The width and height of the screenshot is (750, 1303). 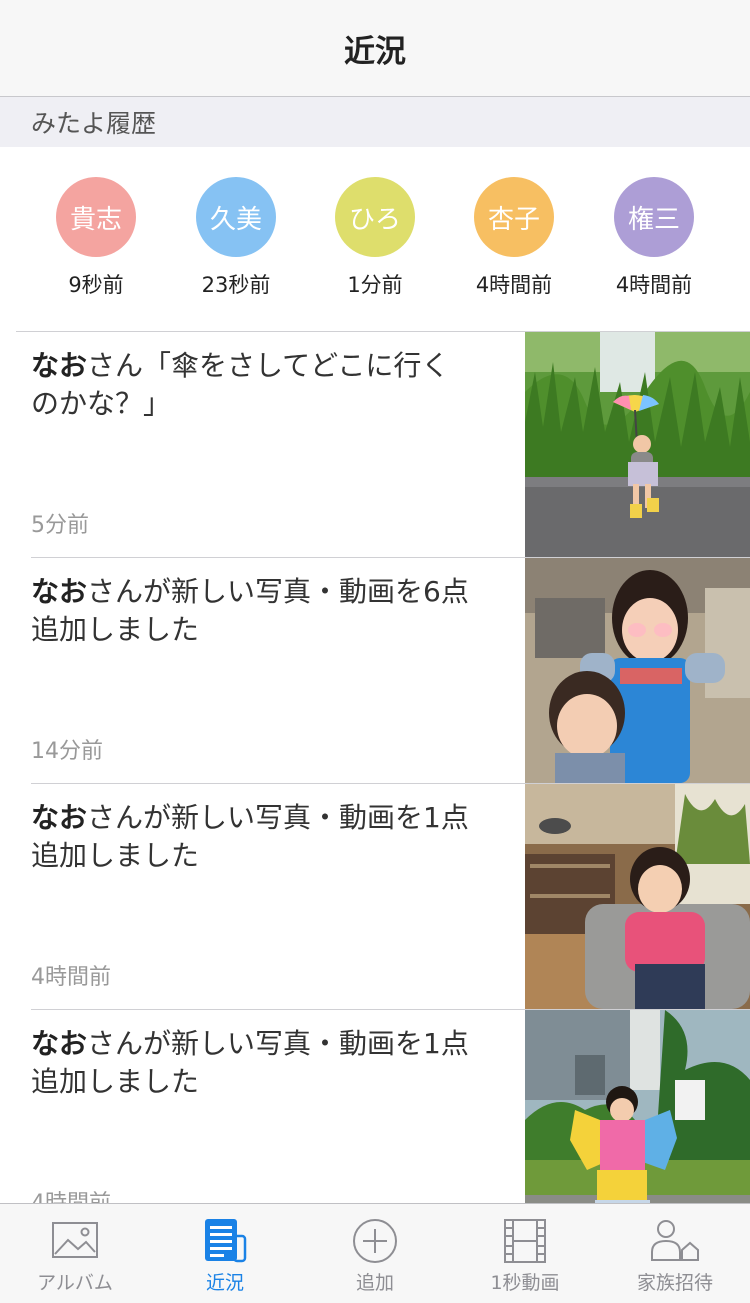 What do you see at coordinates (268, 385) in the screenshot?
I see `feed-message: なおさん「傘をさしてどこに行くのかな？」` at bounding box center [268, 385].